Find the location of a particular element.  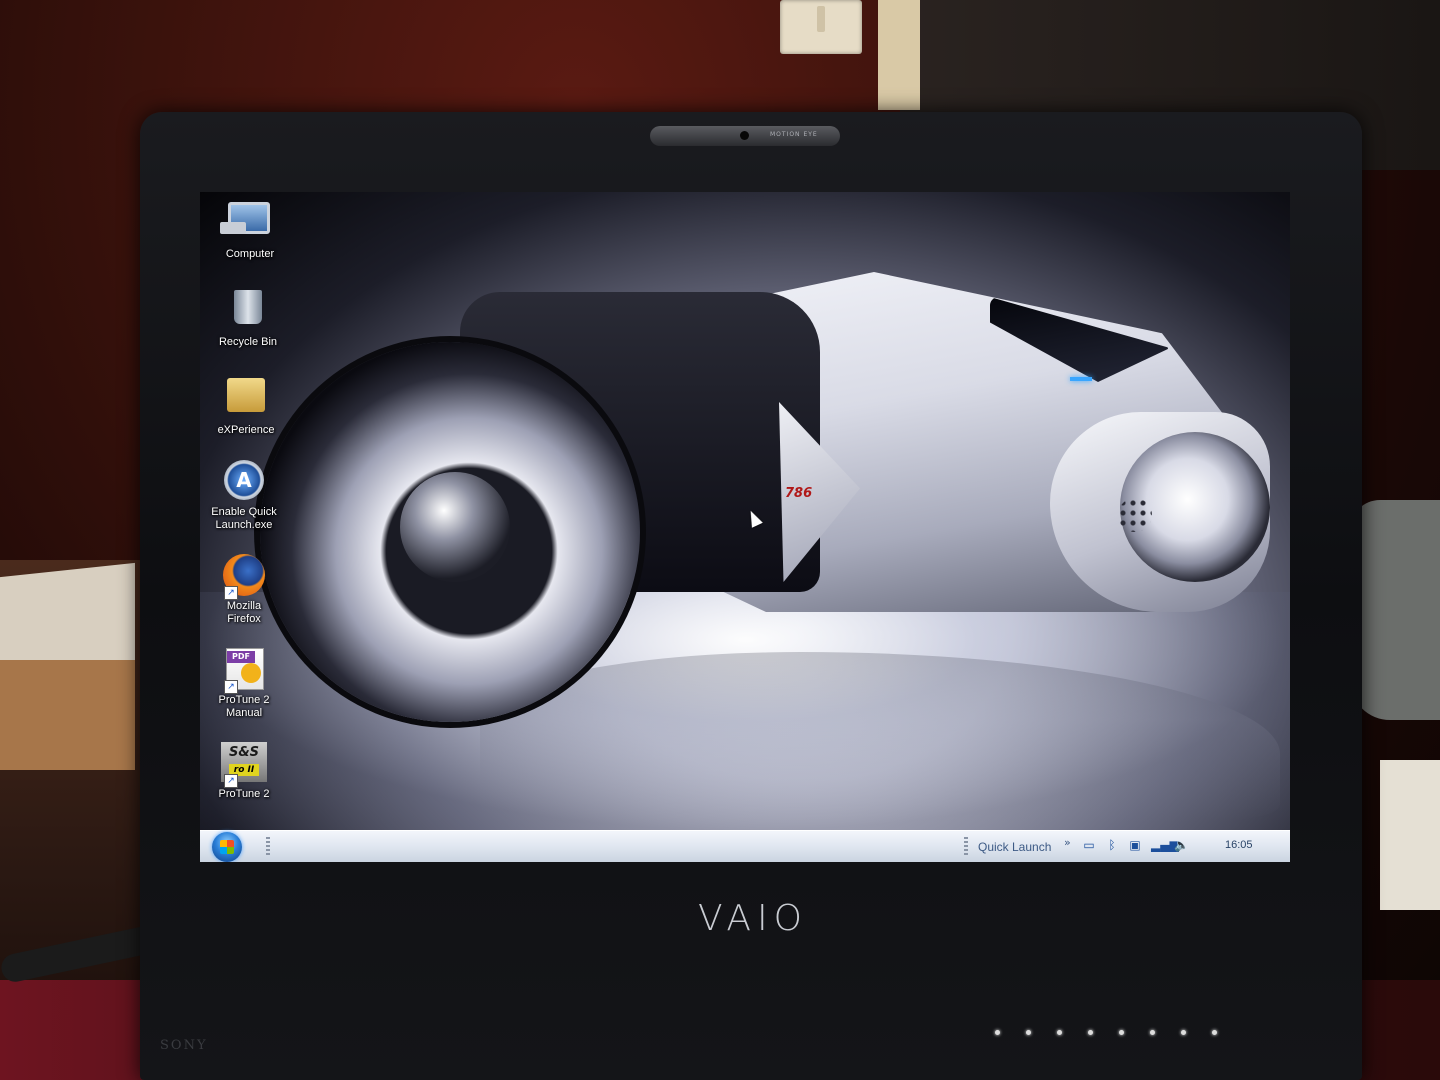

wallpaper-speaker-grille is located at coordinates (1135, 515).